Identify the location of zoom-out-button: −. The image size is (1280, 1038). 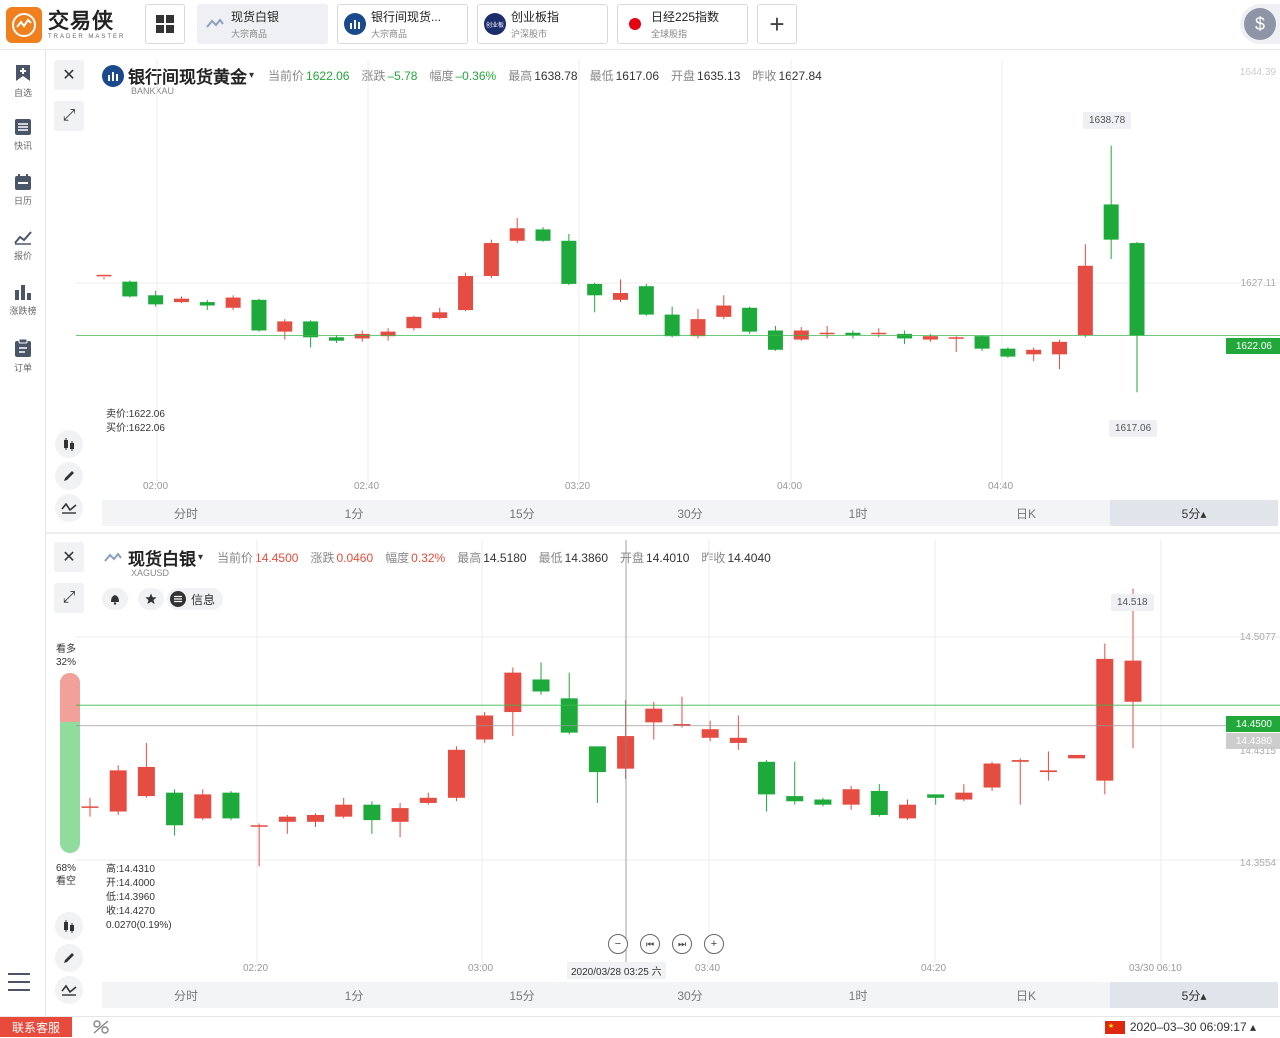
(618, 944).